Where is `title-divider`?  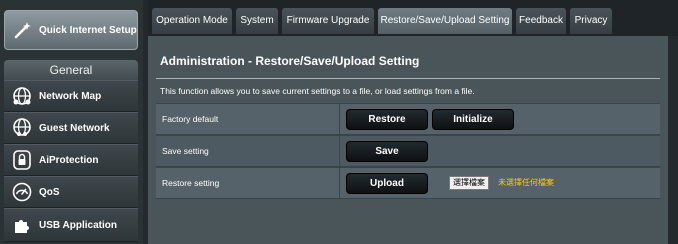 title-divider is located at coordinates (408, 78).